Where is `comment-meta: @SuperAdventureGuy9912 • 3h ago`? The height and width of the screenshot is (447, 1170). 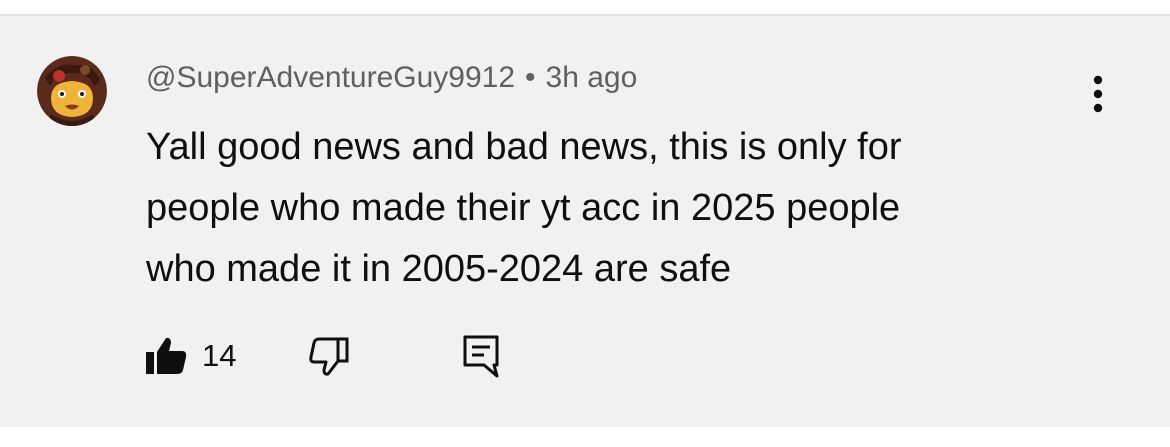
comment-meta: @SuperAdventureGuy9912 • 3h ago is located at coordinates (391, 78).